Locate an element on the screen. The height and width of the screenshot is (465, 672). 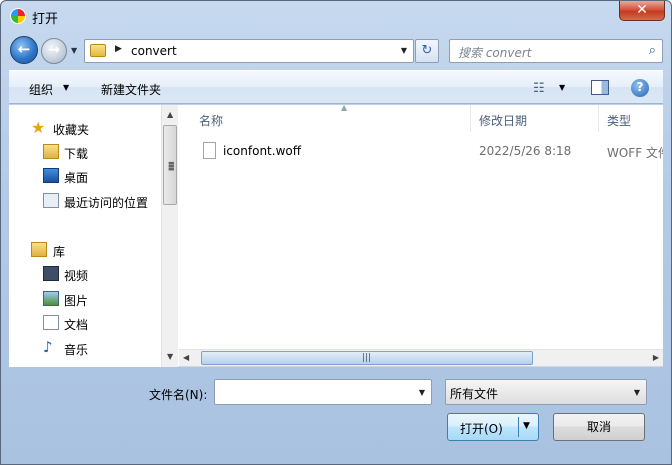
sidebar-item-label: 文档 is located at coordinates (76, 325).